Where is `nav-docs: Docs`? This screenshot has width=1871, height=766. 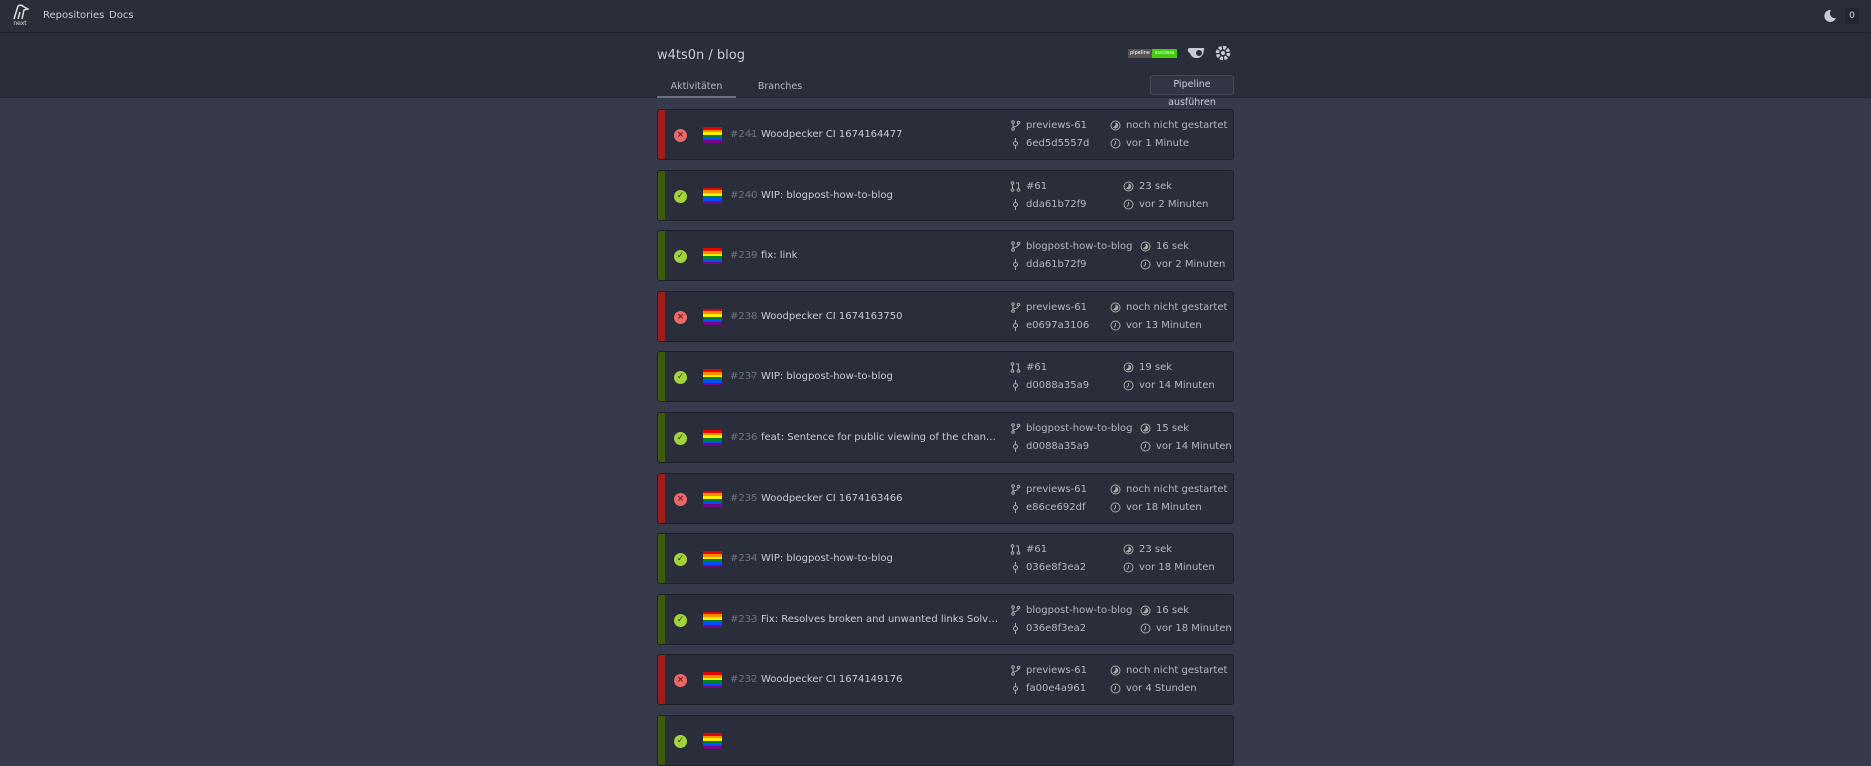 nav-docs: Docs is located at coordinates (121, 15).